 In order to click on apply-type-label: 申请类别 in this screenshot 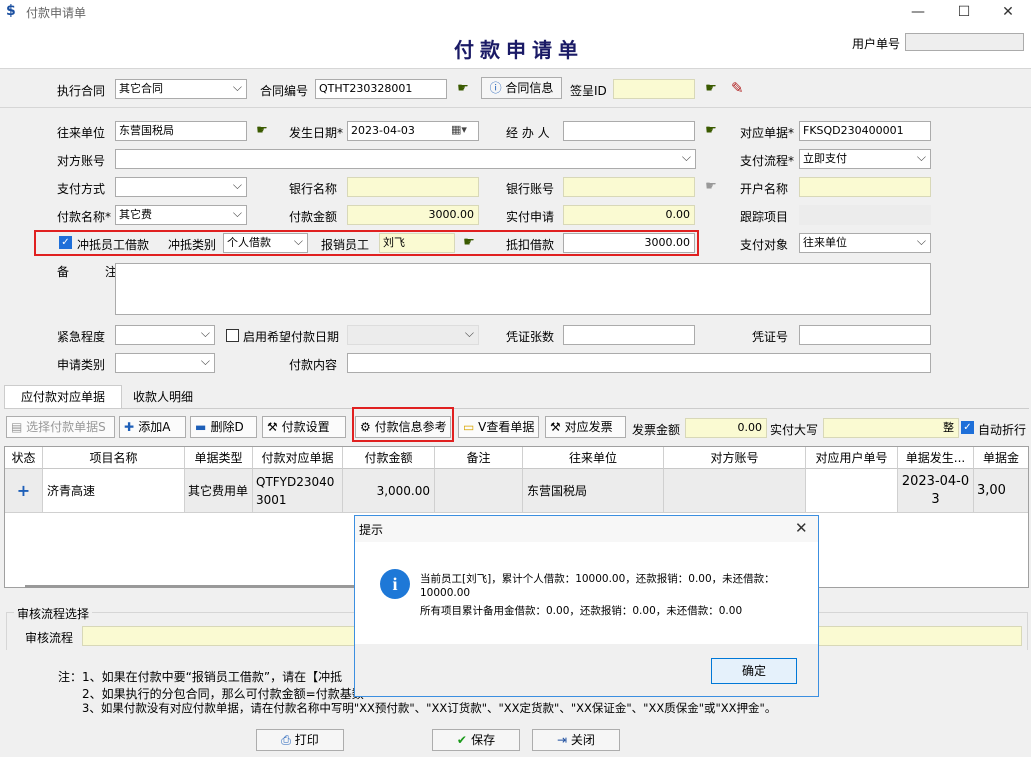, I will do `click(81, 365)`.